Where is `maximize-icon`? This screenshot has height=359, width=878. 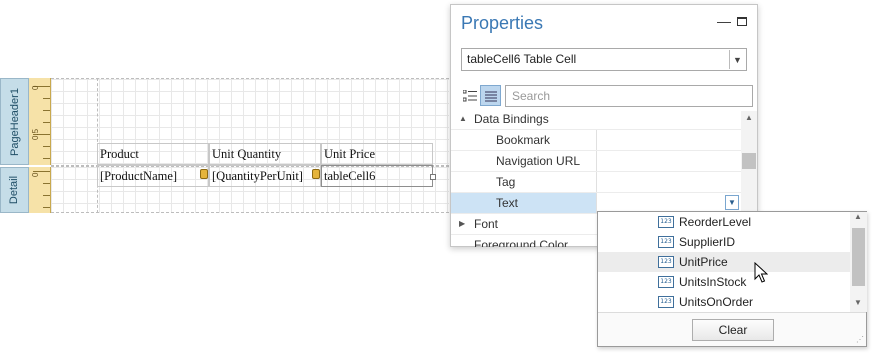 maximize-icon is located at coordinates (742, 21).